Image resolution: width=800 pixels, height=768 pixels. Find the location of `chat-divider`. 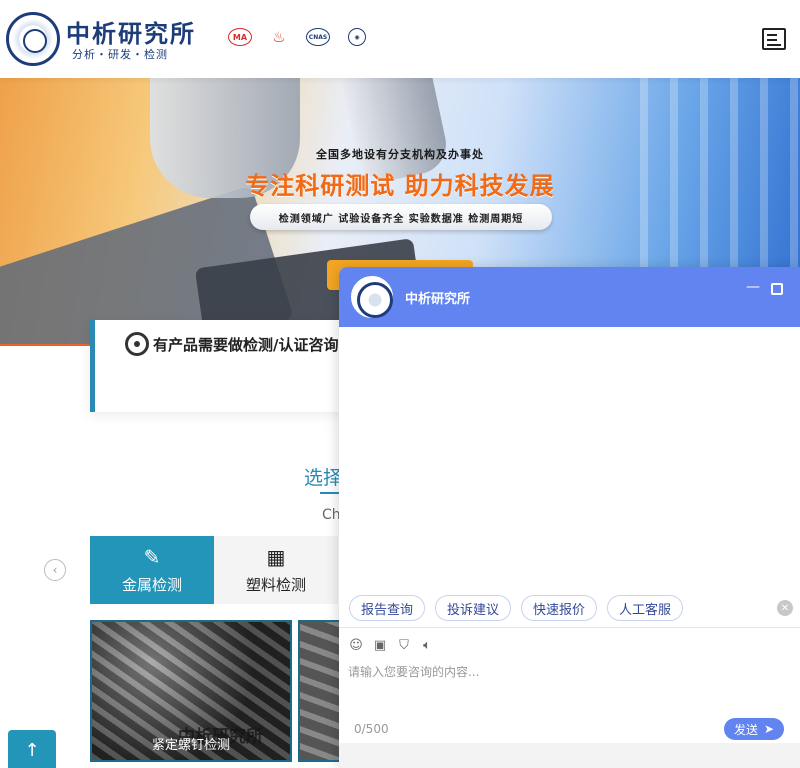

chat-divider is located at coordinates (569, 627).